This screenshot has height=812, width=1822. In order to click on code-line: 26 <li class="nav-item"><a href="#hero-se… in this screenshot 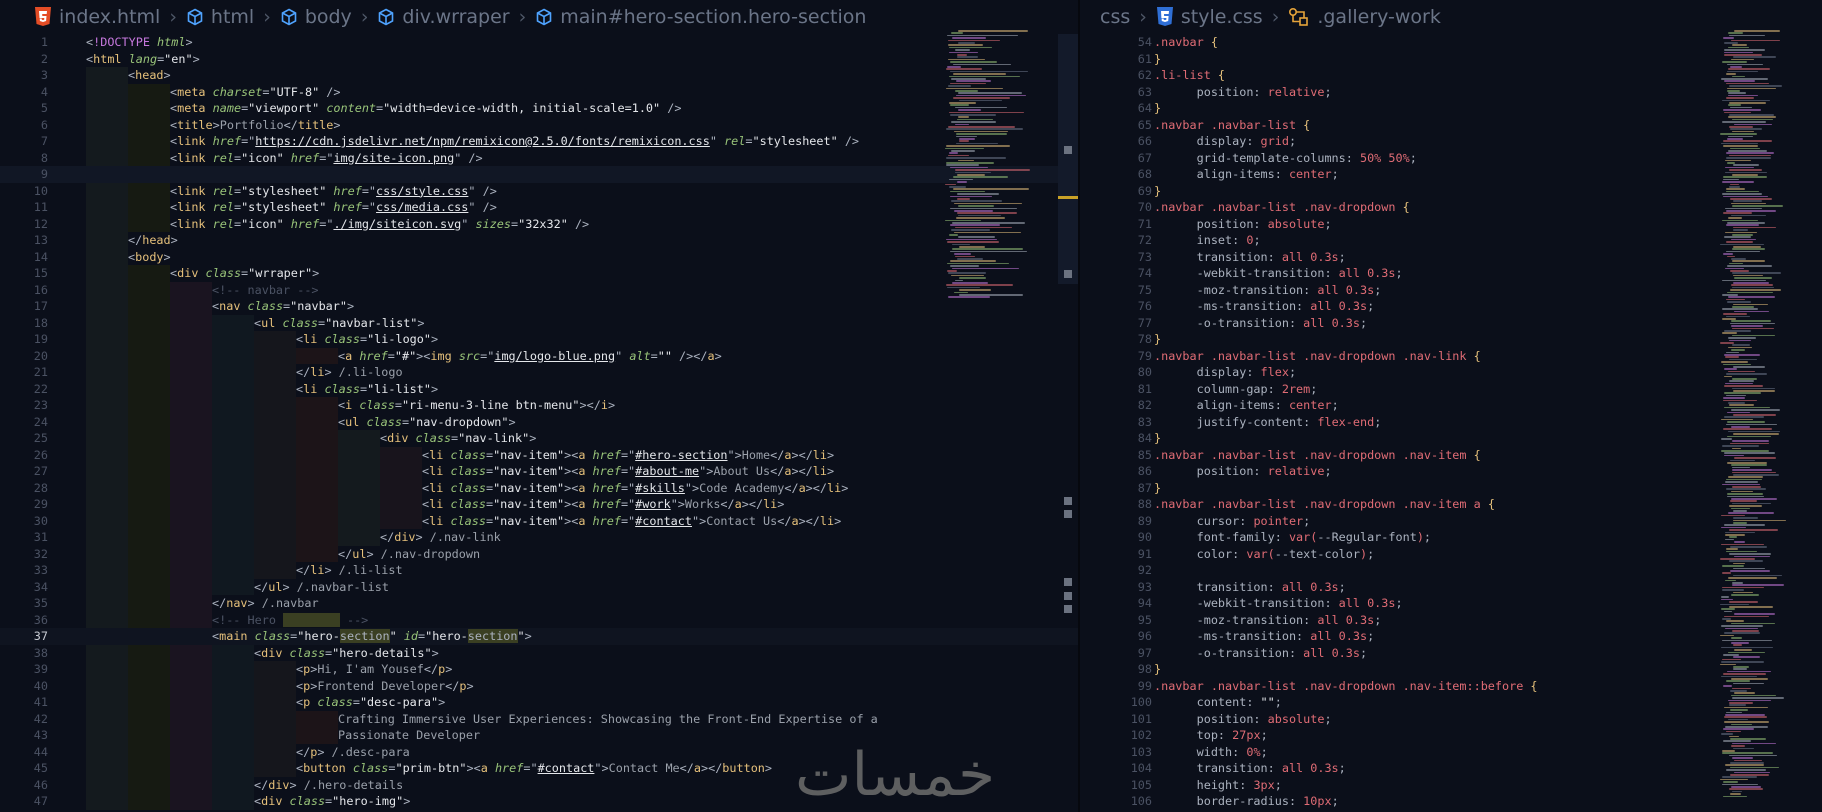, I will do `click(540, 455)`.